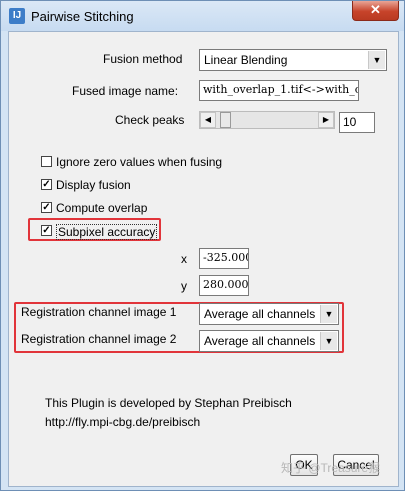 Image resolution: width=405 pixels, height=491 pixels. Describe the element at coordinates (224, 285) in the screenshot. I see `y-offset-input: 280.000` at that location.